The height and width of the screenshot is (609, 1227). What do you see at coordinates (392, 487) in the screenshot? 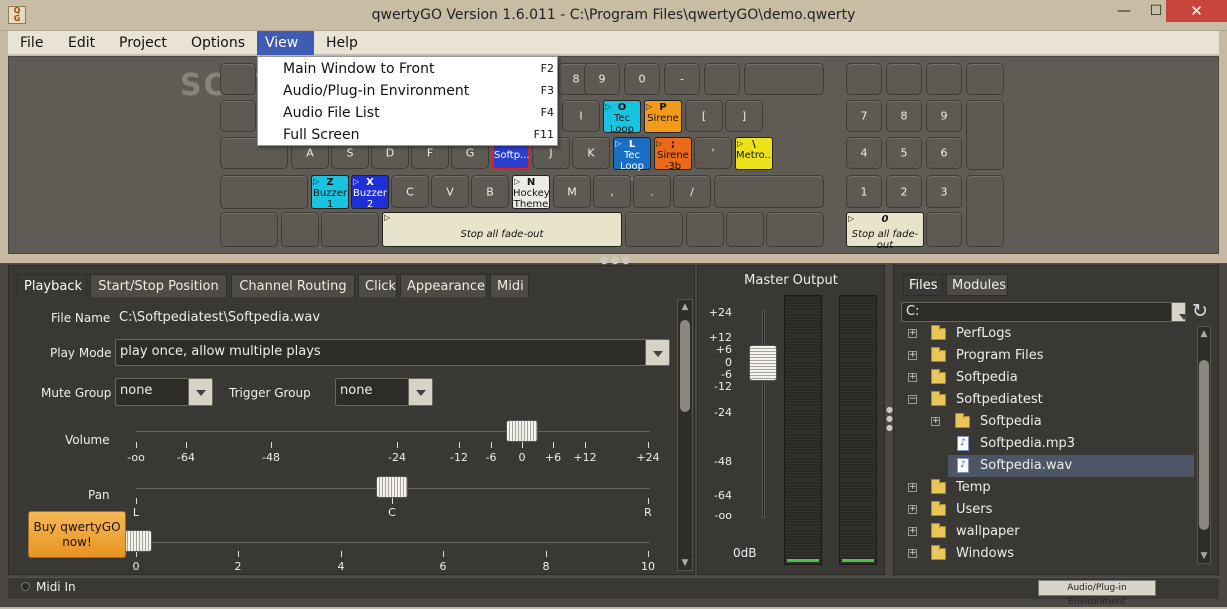
I see `pan-slider-thumb` at bounding box center [392, 487].